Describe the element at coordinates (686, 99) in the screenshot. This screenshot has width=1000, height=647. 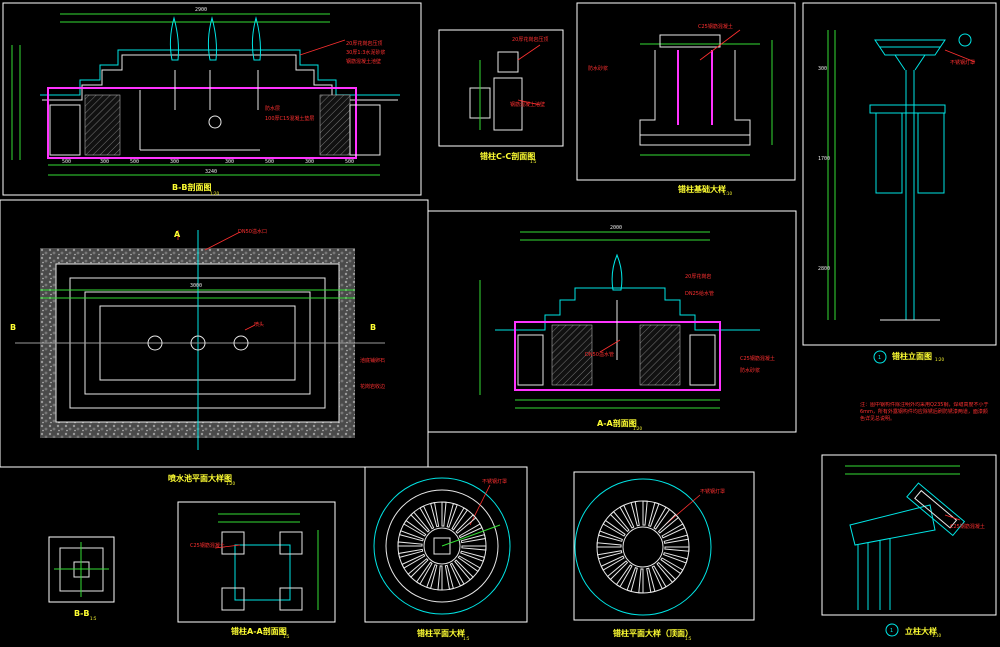
I see `panel-footing: C25钢筋混凝土 防水砂浆 错柱基础大样 1:10` at that location.